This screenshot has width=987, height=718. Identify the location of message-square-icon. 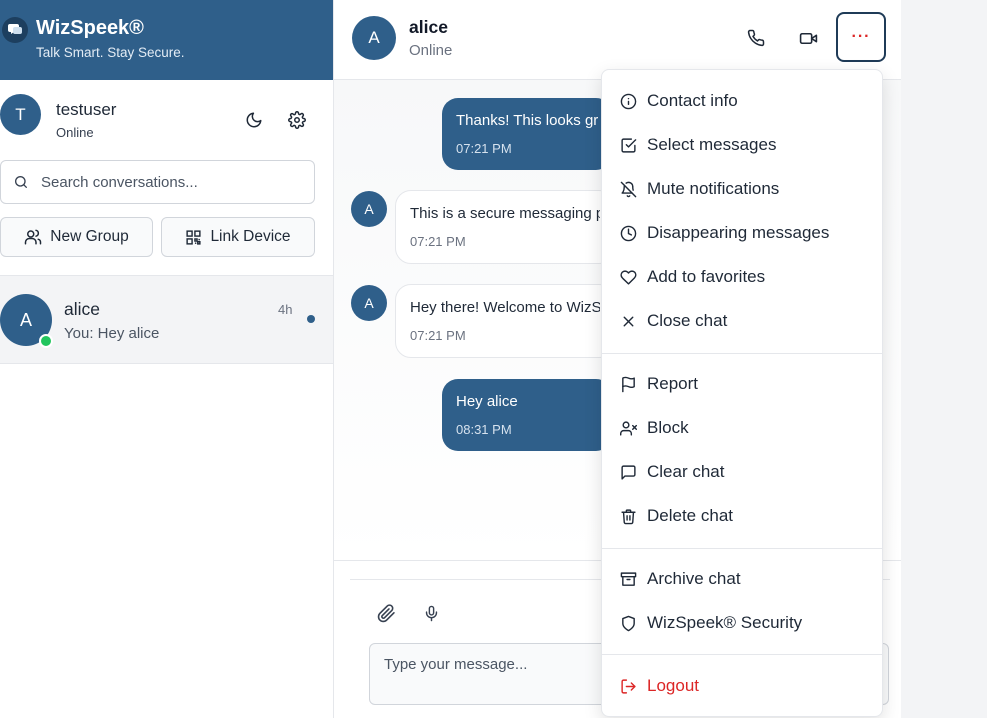
(628, 472).